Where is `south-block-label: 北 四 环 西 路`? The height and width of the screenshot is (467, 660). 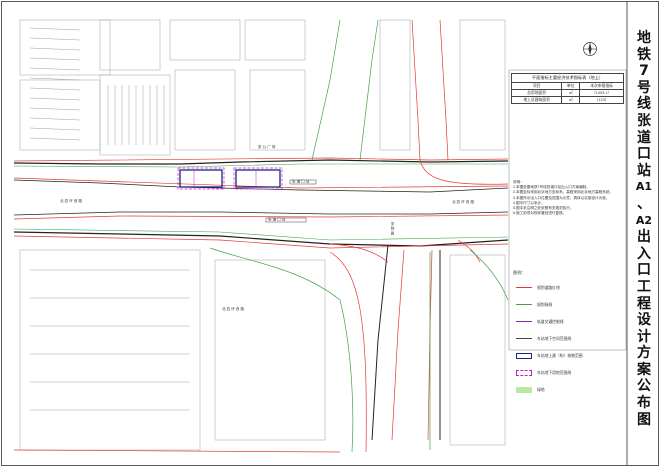 south-block-label: 北 四 环 西 路 is located at coordinates (233, 308).